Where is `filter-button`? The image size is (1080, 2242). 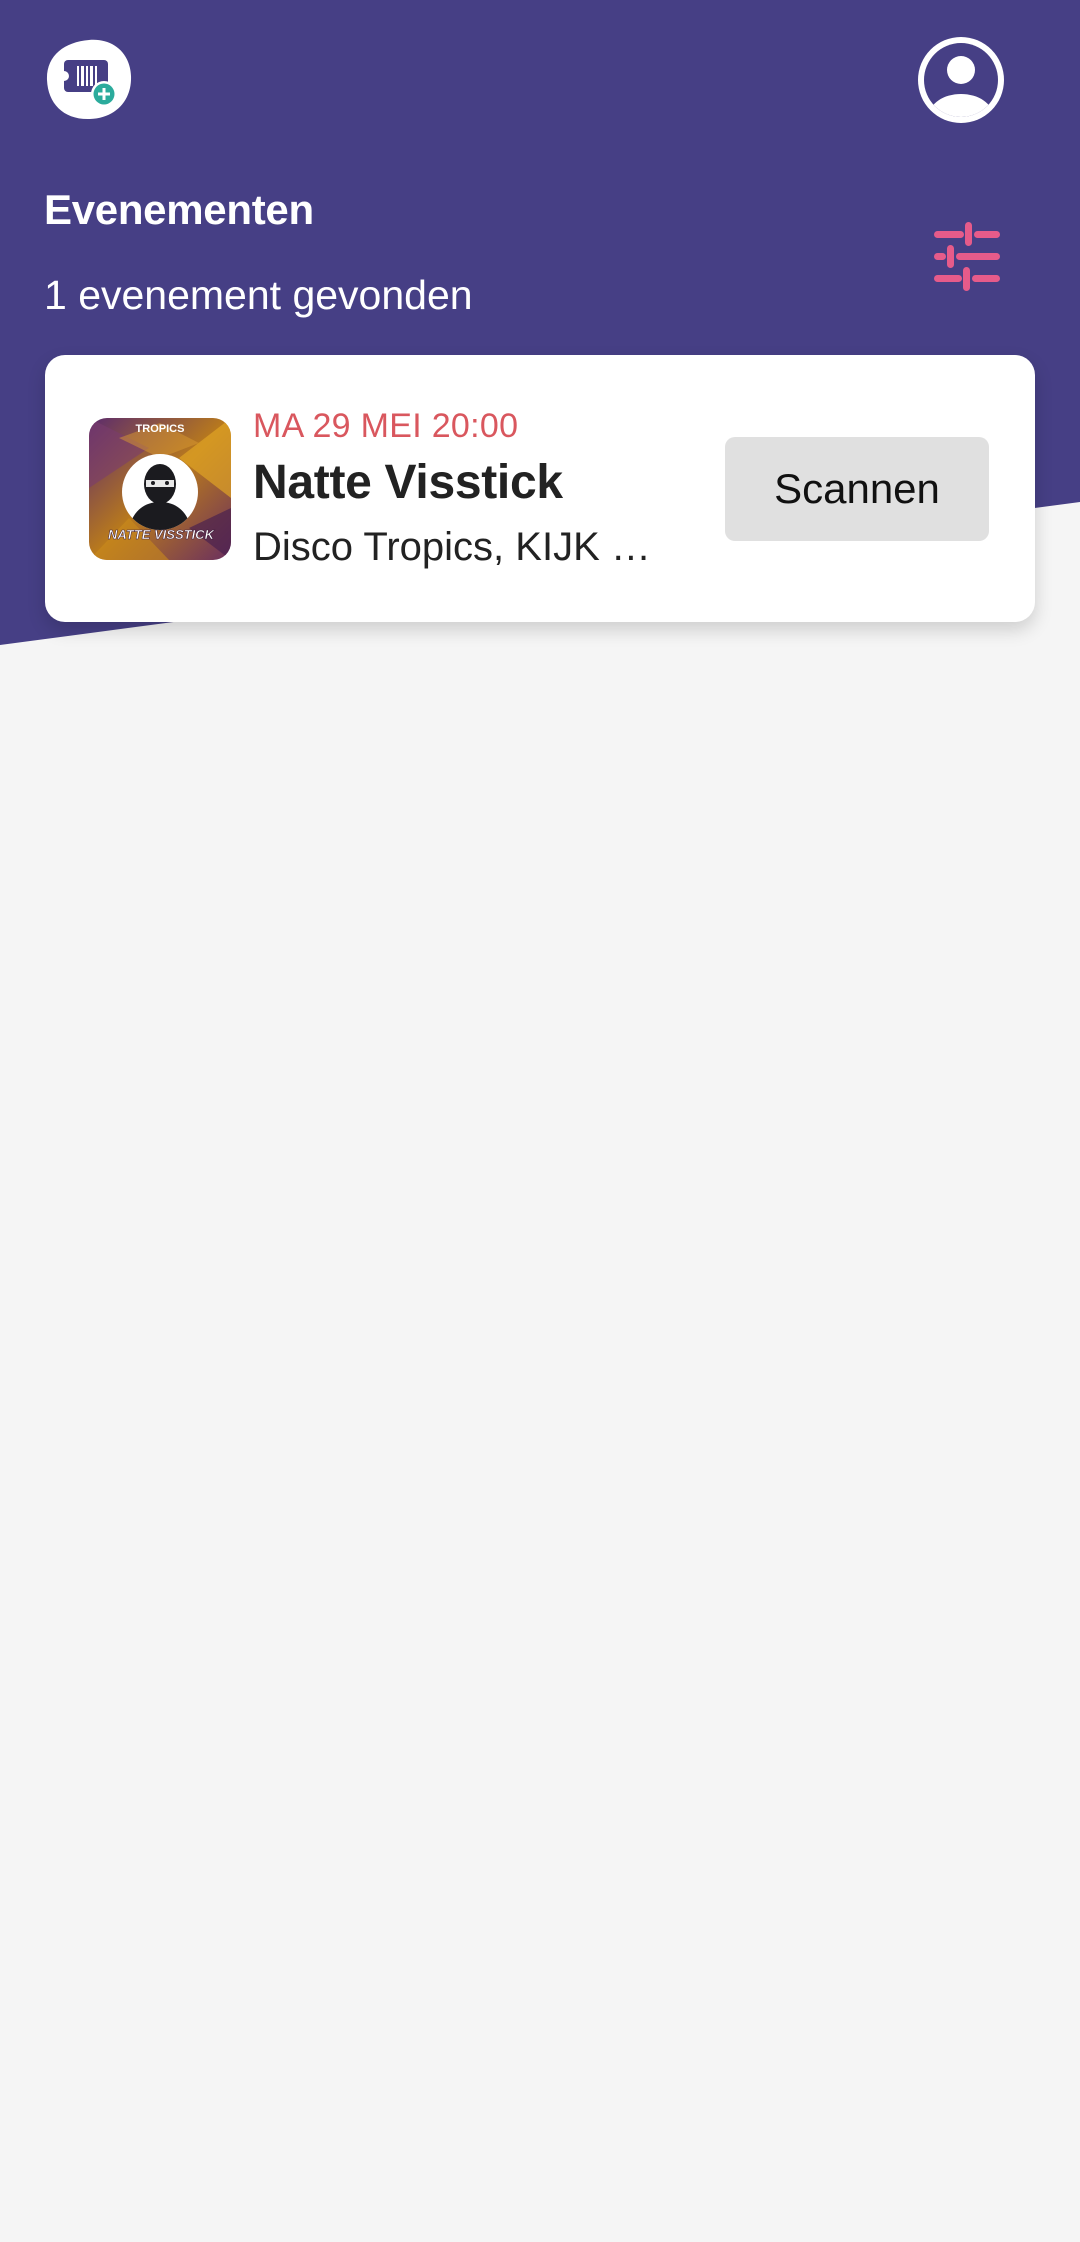
filter-button is located at coordinates (967, 257).